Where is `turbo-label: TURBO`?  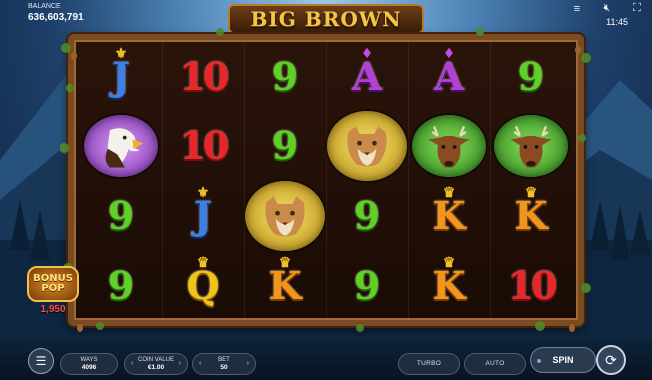
turbo-label: TURBO is located at coordinates (429, 364).